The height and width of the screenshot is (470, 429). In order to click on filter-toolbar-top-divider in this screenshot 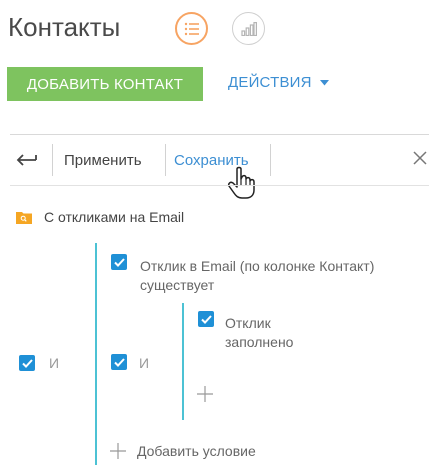, I will do `click(219, 134)`.